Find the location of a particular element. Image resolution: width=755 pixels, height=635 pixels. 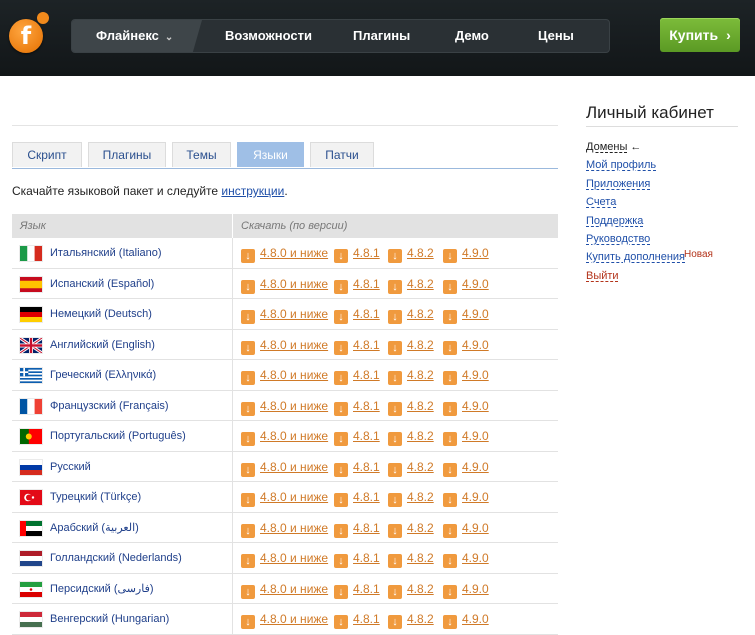

sidebar-item-my-profile: Мой профиль is located at coordinates (621, 165).